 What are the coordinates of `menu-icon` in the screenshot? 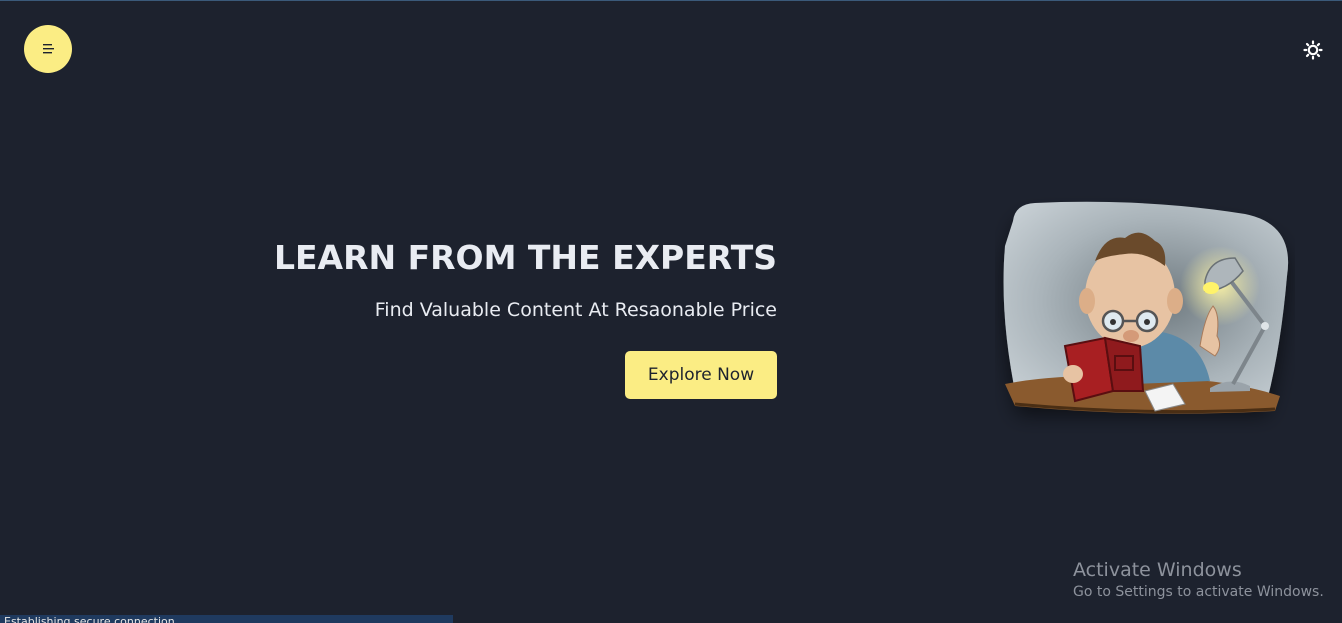 It's located at (48, 49).